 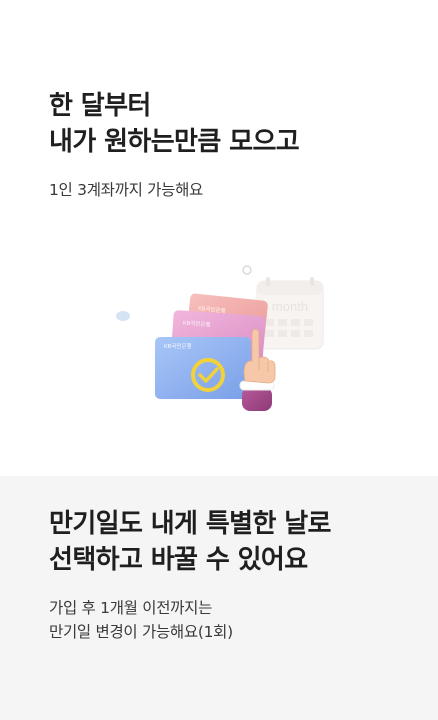 What do you see at coordinates (174, 124) in the screenshot?
I see `section-title: 한 달부터 내가 원하는만큼 모으고` at bounding box center [174, 124].